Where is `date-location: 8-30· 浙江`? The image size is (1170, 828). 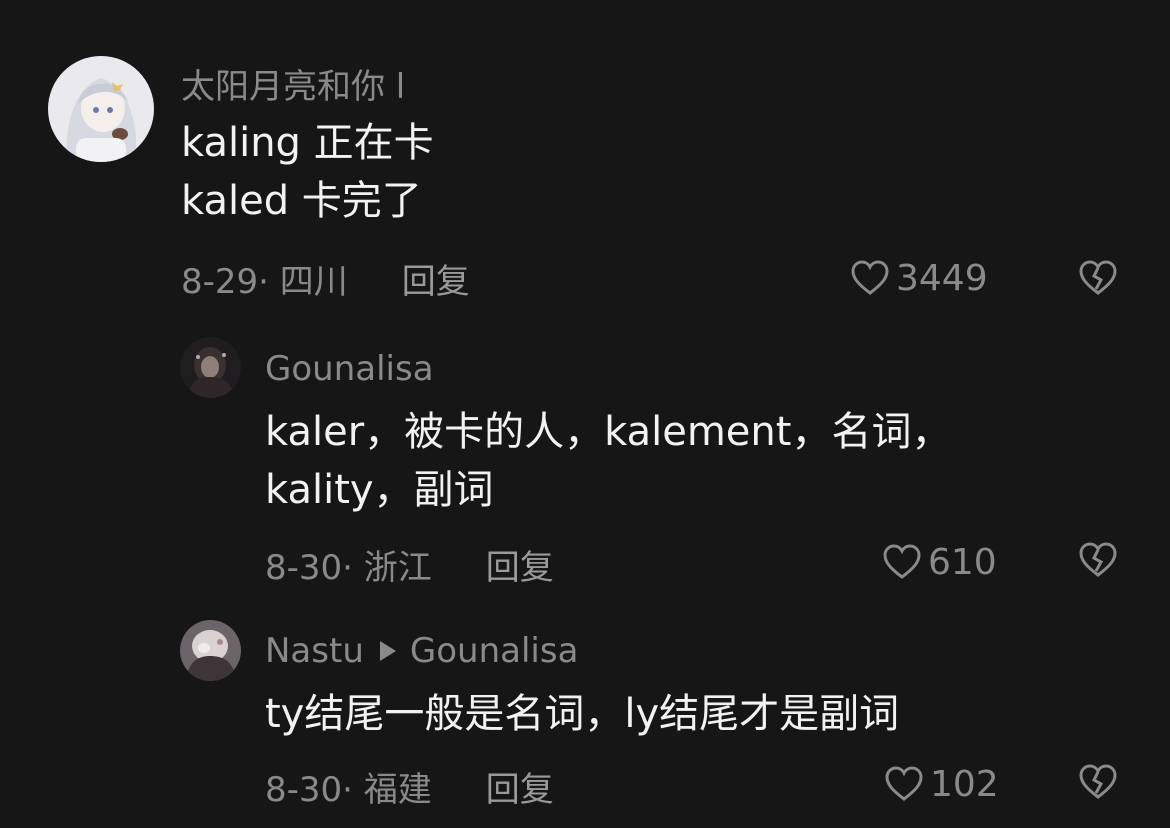
date-location: 8-30· 浙江 is located at coordinates (348, 567).